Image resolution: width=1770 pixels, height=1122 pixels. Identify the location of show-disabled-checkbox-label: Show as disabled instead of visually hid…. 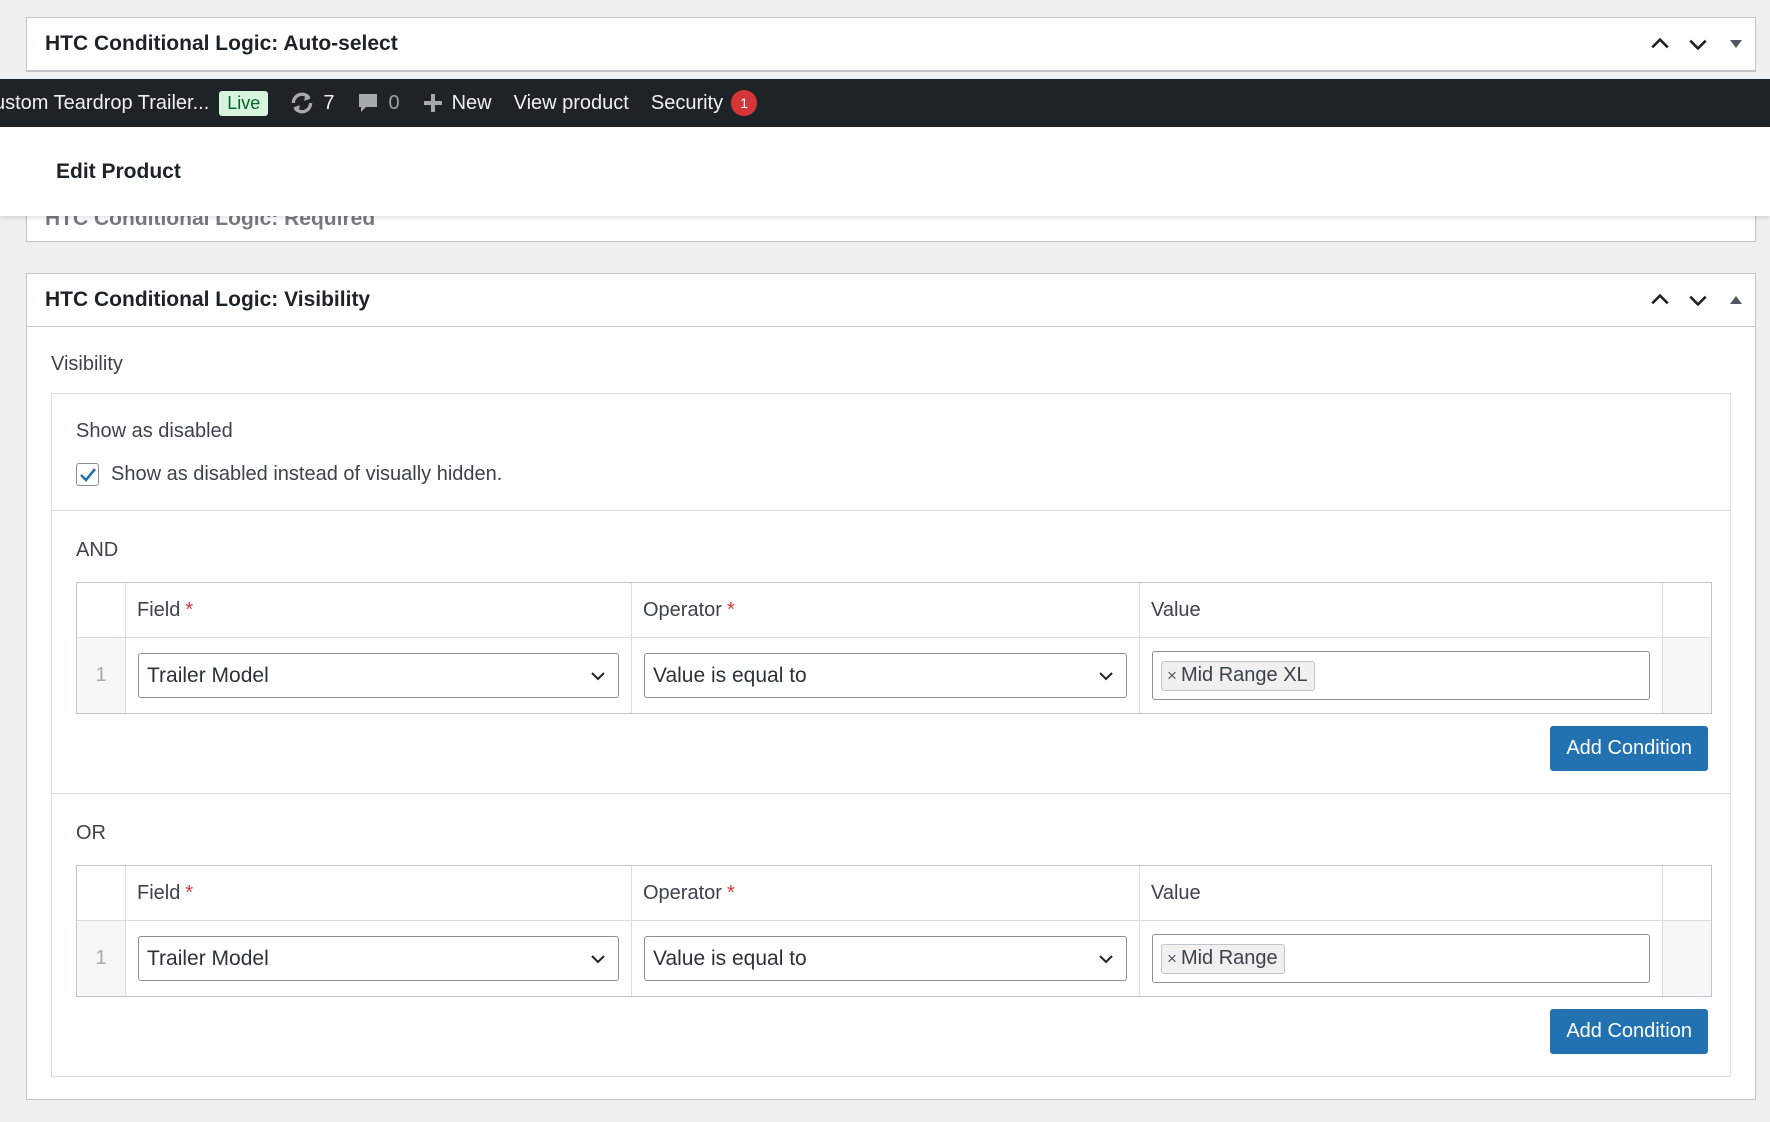
(306, 474).